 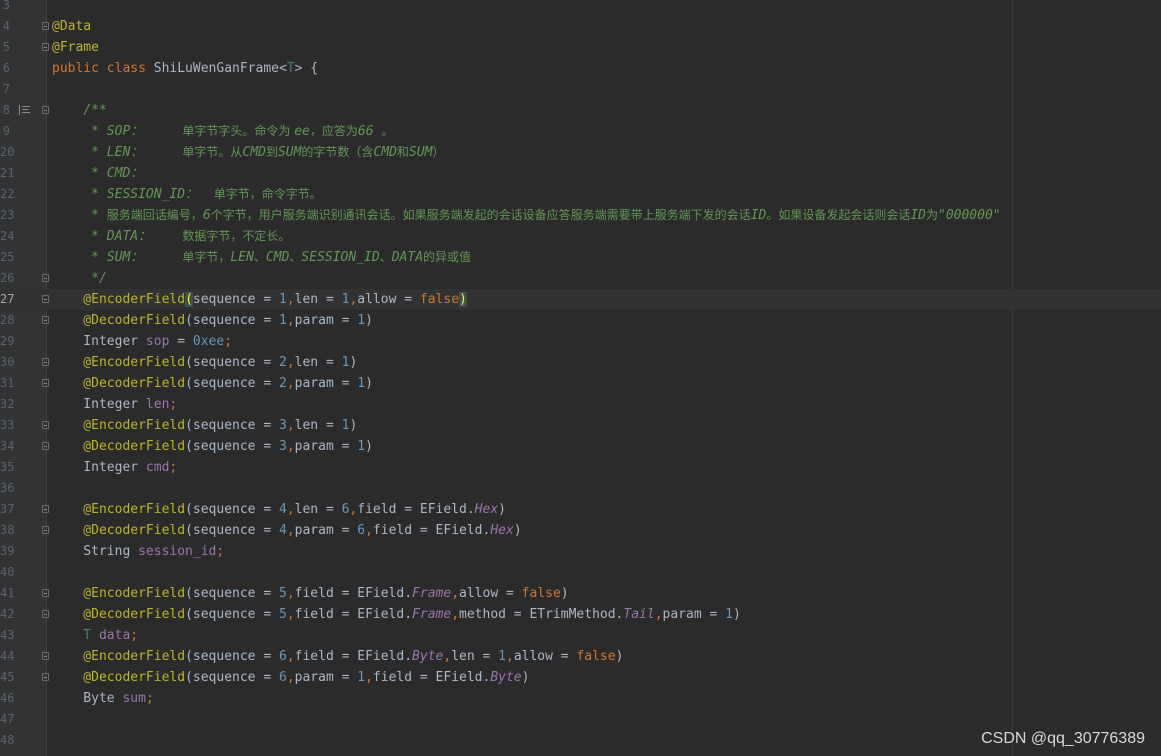 What do you see at coordinates (502, 656) in the screenshot?
I see `code-token: 1` at bounding box center [502, 656].